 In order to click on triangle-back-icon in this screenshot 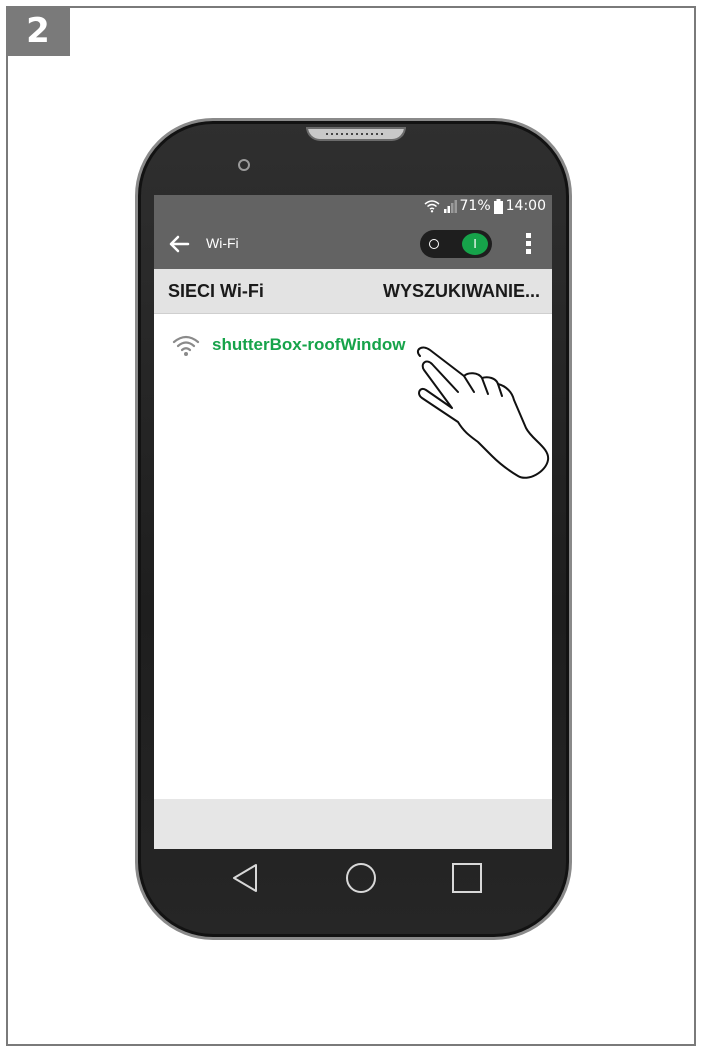, I will do `click(245, 878)`.